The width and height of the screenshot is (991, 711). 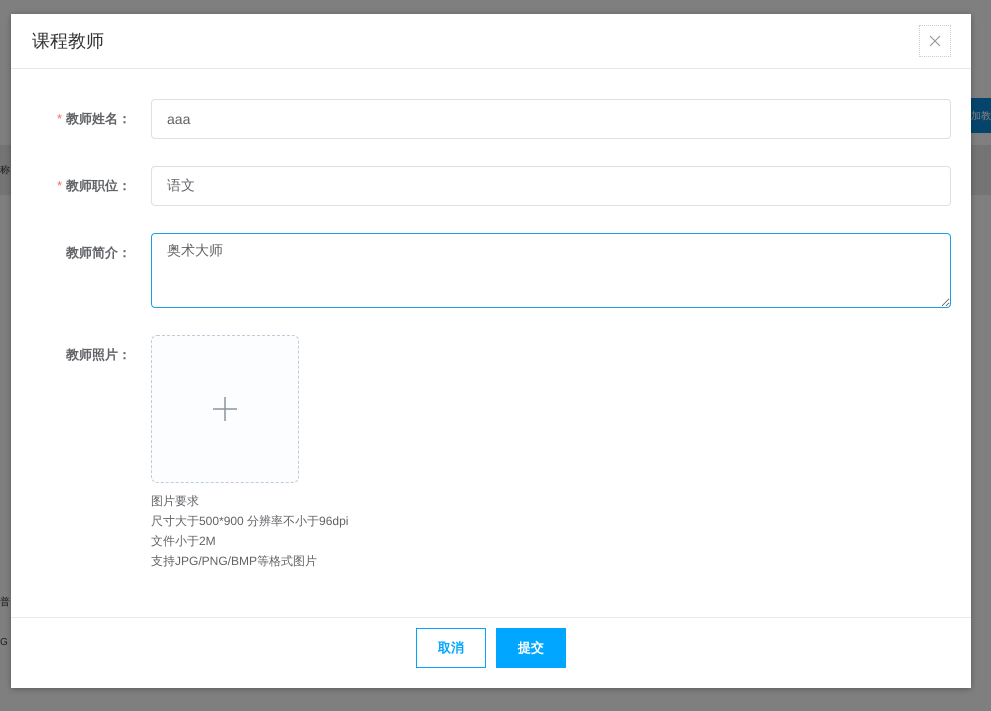 What do you see at coordinates (225, 409) in the screenshot?
I see `plus-icon` at bounding box center [225, 409].